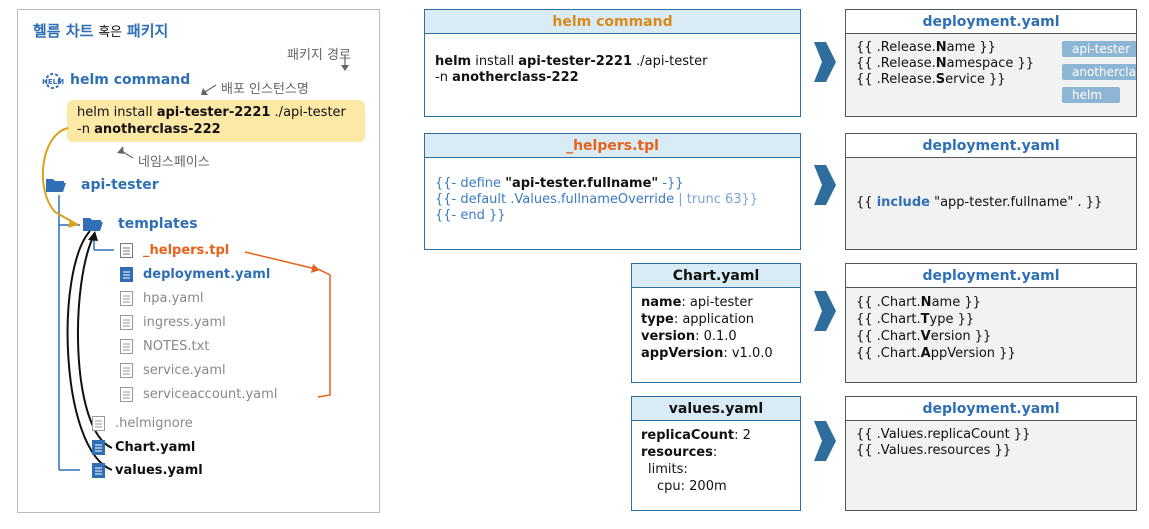  Describe the element at coordinates (186, 250) in the screenshot. I see `file-label: _helpers.tpl` at that location.